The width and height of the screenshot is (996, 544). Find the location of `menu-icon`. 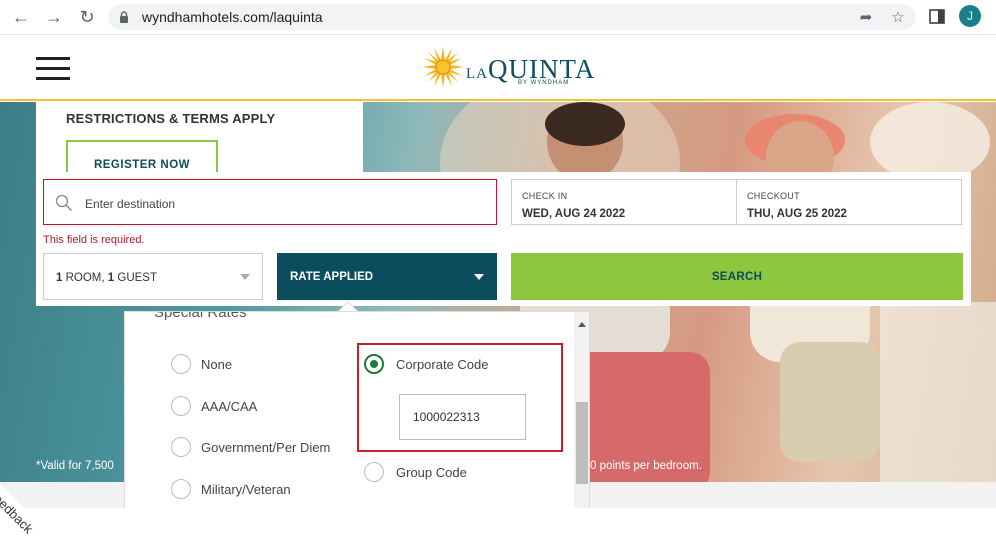

menu-icon is located at coordinates (53, 69).